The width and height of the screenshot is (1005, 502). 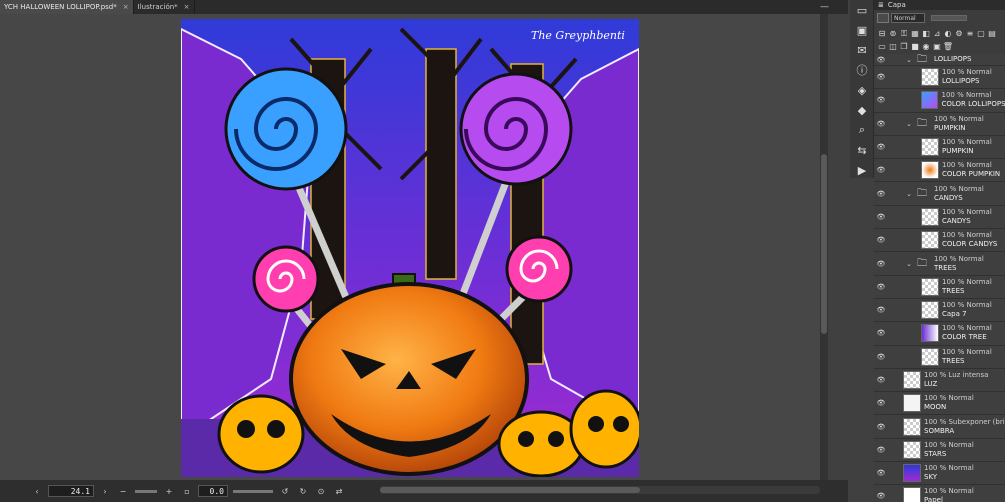 What do you see at coordinates (882, 33) in the screenshot?
I see `clip-icon: ⊟` at bounding box center [882, 33].